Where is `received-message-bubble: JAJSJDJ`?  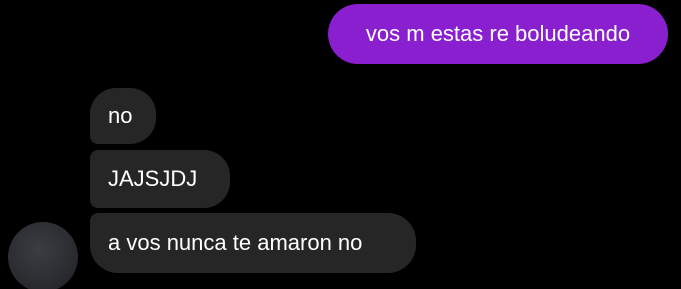
received-message-bubble: JAJSJDJ is located at coordinates (160, 179).